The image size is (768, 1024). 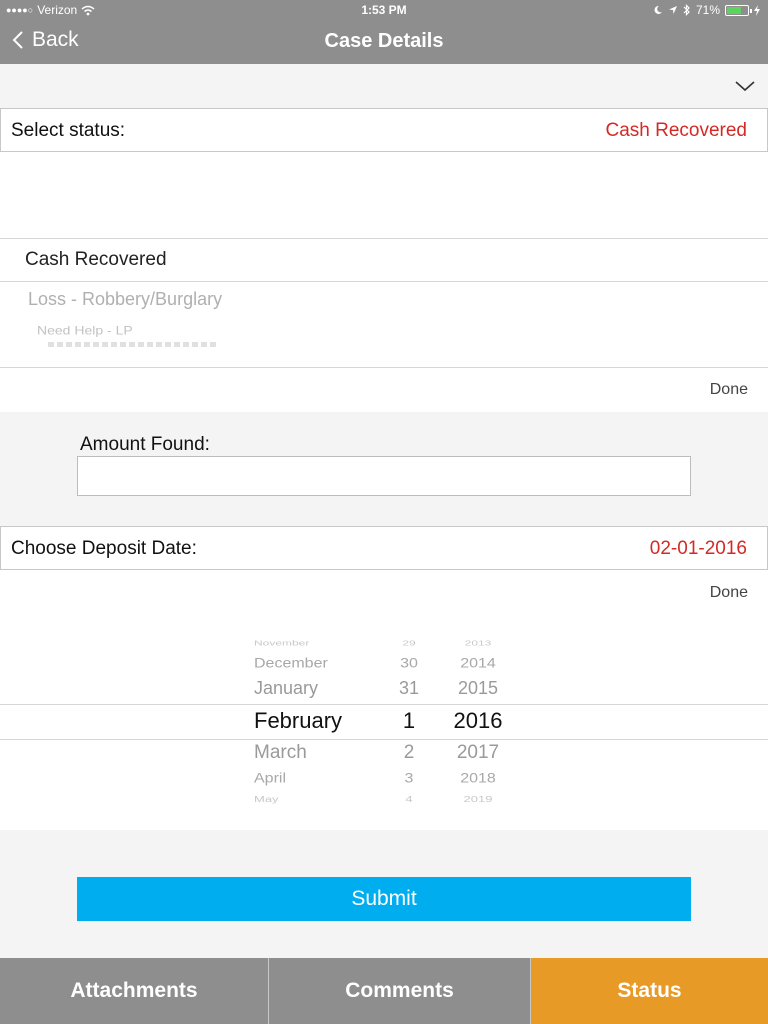 What do you see at coordinates (384, 899) in the screenshot?
I see `submit-button: Submit` at bounding box center [384, 899].